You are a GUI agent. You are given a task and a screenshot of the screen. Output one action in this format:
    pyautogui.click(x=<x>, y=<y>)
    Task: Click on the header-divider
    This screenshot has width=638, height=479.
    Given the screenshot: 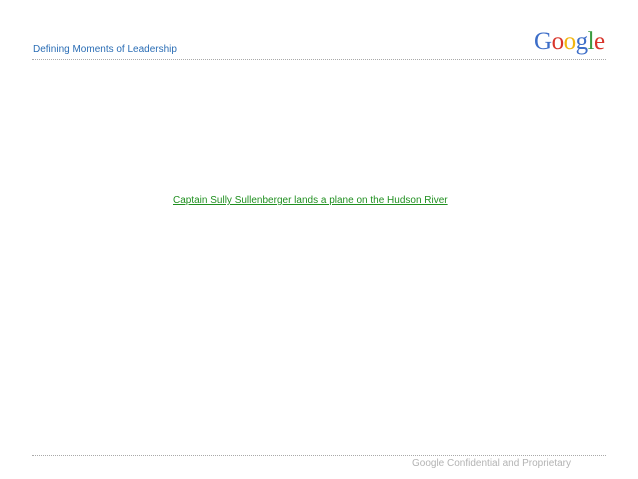 What is the action you would take?
    pyautogui.click(x=319, y=59)
    